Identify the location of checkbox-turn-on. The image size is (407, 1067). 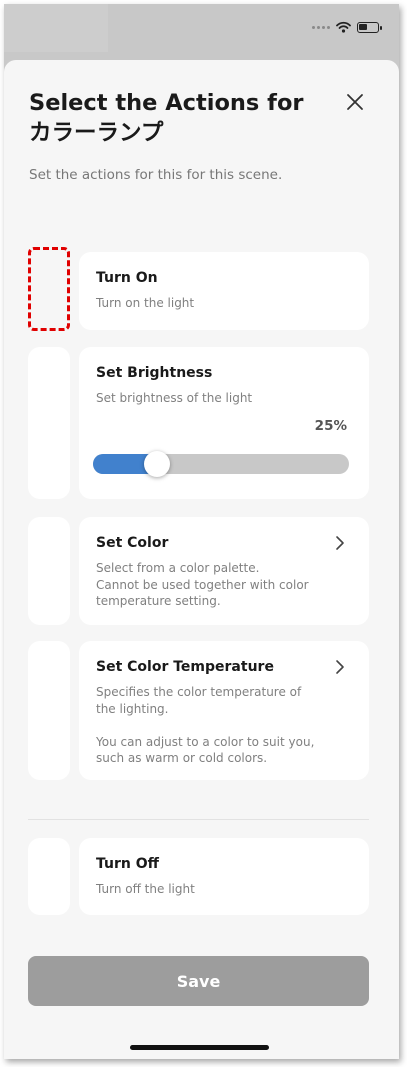
(49, 289).